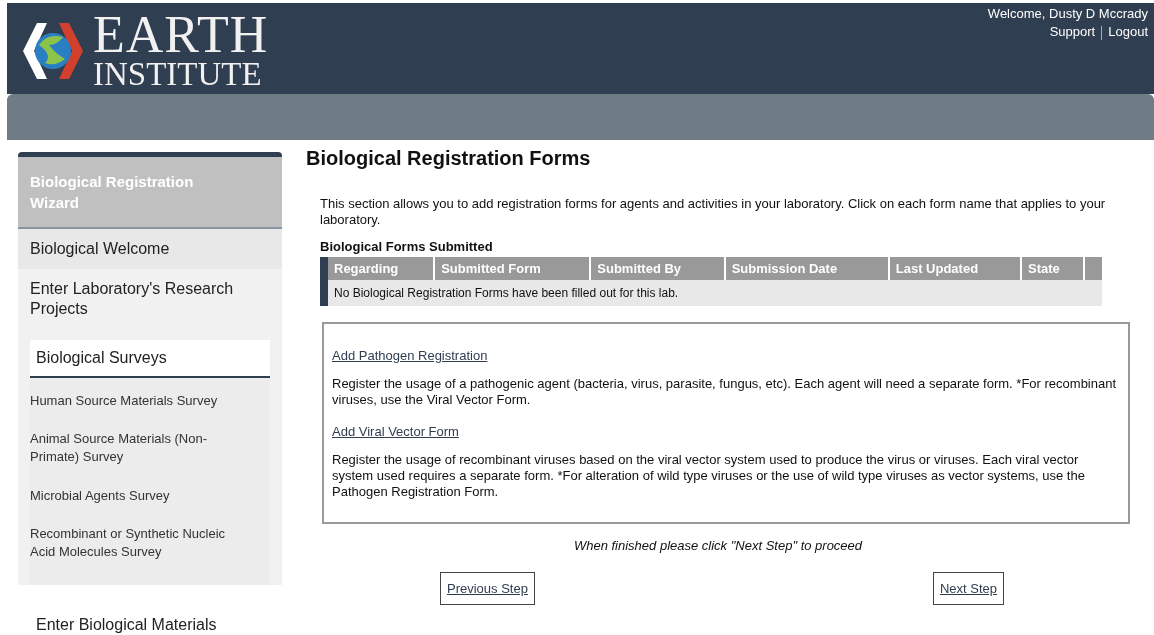 This screenshot has width=1154, height=635. What do you see at coordinates (150, 249) in the screenshot?
I see `sidebar-item: Biological Welcome` at bounding box center [150, 249].